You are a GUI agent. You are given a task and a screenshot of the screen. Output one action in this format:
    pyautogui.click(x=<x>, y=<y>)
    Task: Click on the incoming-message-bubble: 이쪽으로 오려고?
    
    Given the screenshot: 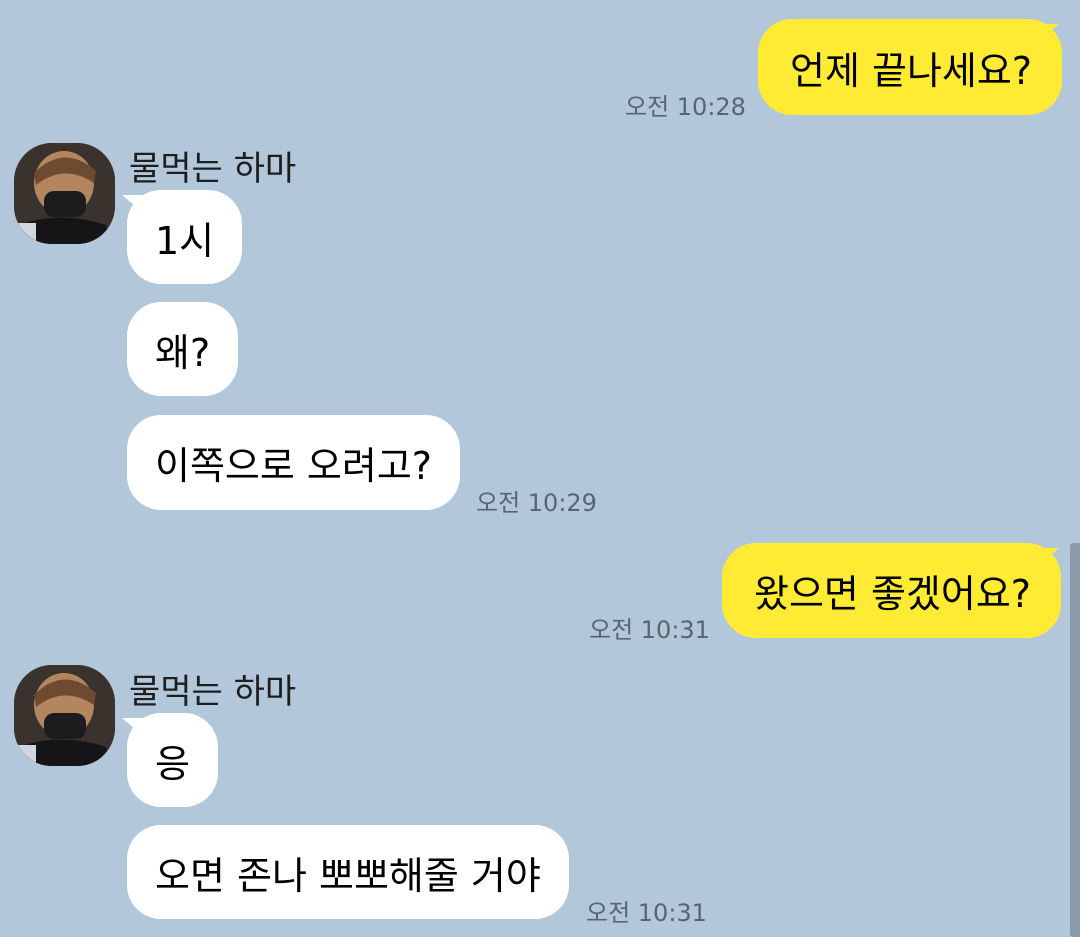 What is the action you would take?
    pyautogui.click(x=293, y=462)
    